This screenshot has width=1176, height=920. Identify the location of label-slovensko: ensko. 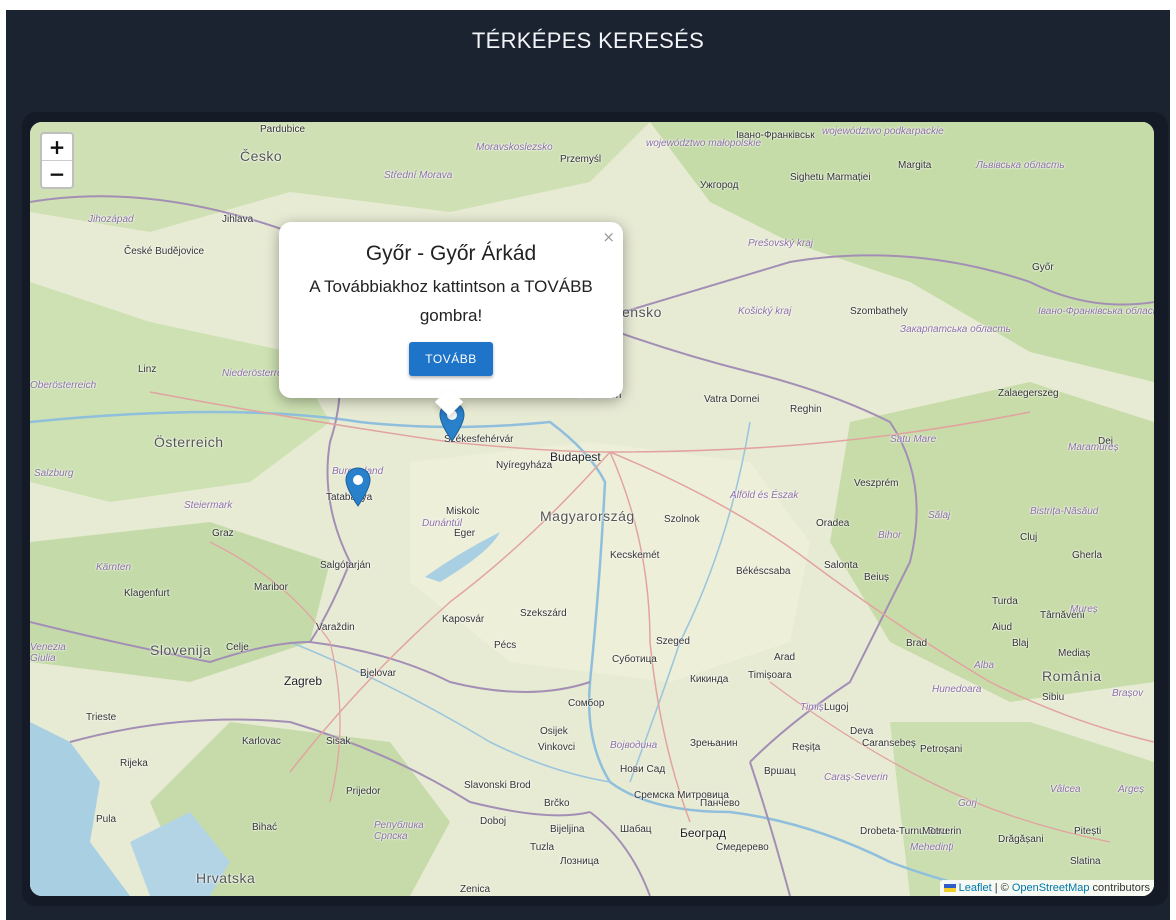
(642, 312).